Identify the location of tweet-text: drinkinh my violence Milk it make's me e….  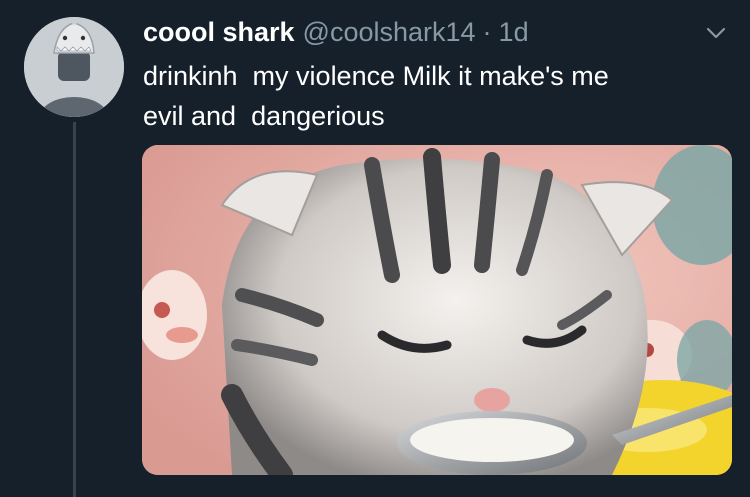
(376, 96).